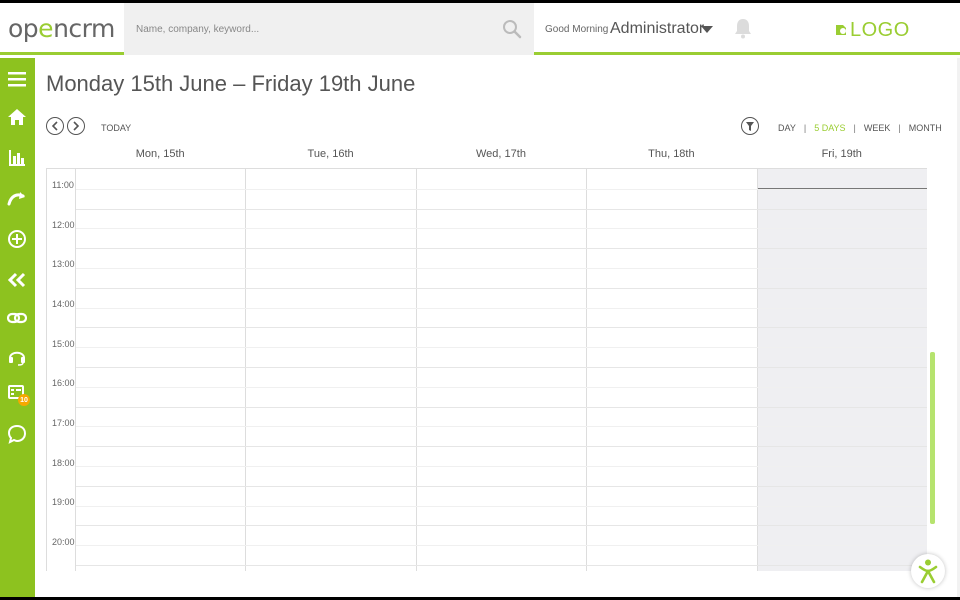 This screenshot has height=600, width=960. I want to click on brand-text-accent: e, so click(46, 28).